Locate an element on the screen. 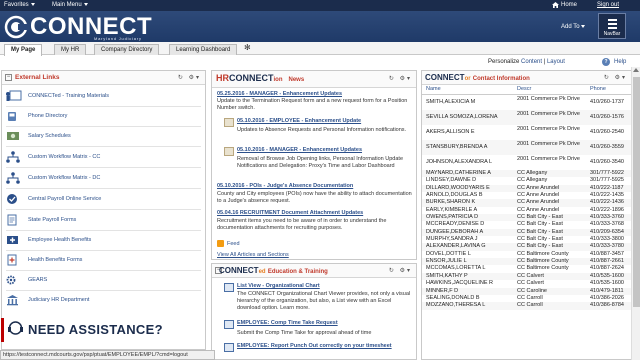 The width and height of the screenshot is (640, 360). help-link: Help is located at coordinates (620, 62).